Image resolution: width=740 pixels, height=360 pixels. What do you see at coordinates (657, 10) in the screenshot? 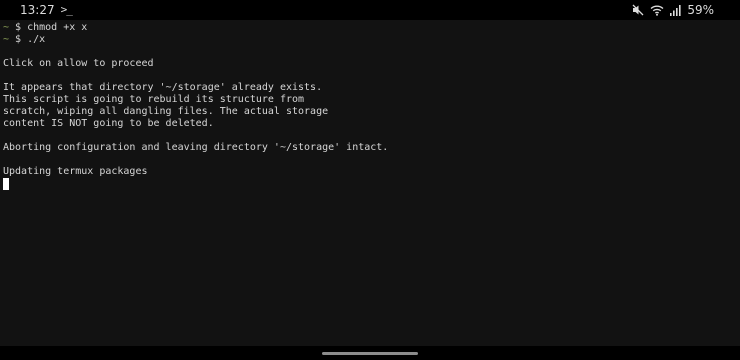
I see `wifi-icon` at bounding box center [657, 10].